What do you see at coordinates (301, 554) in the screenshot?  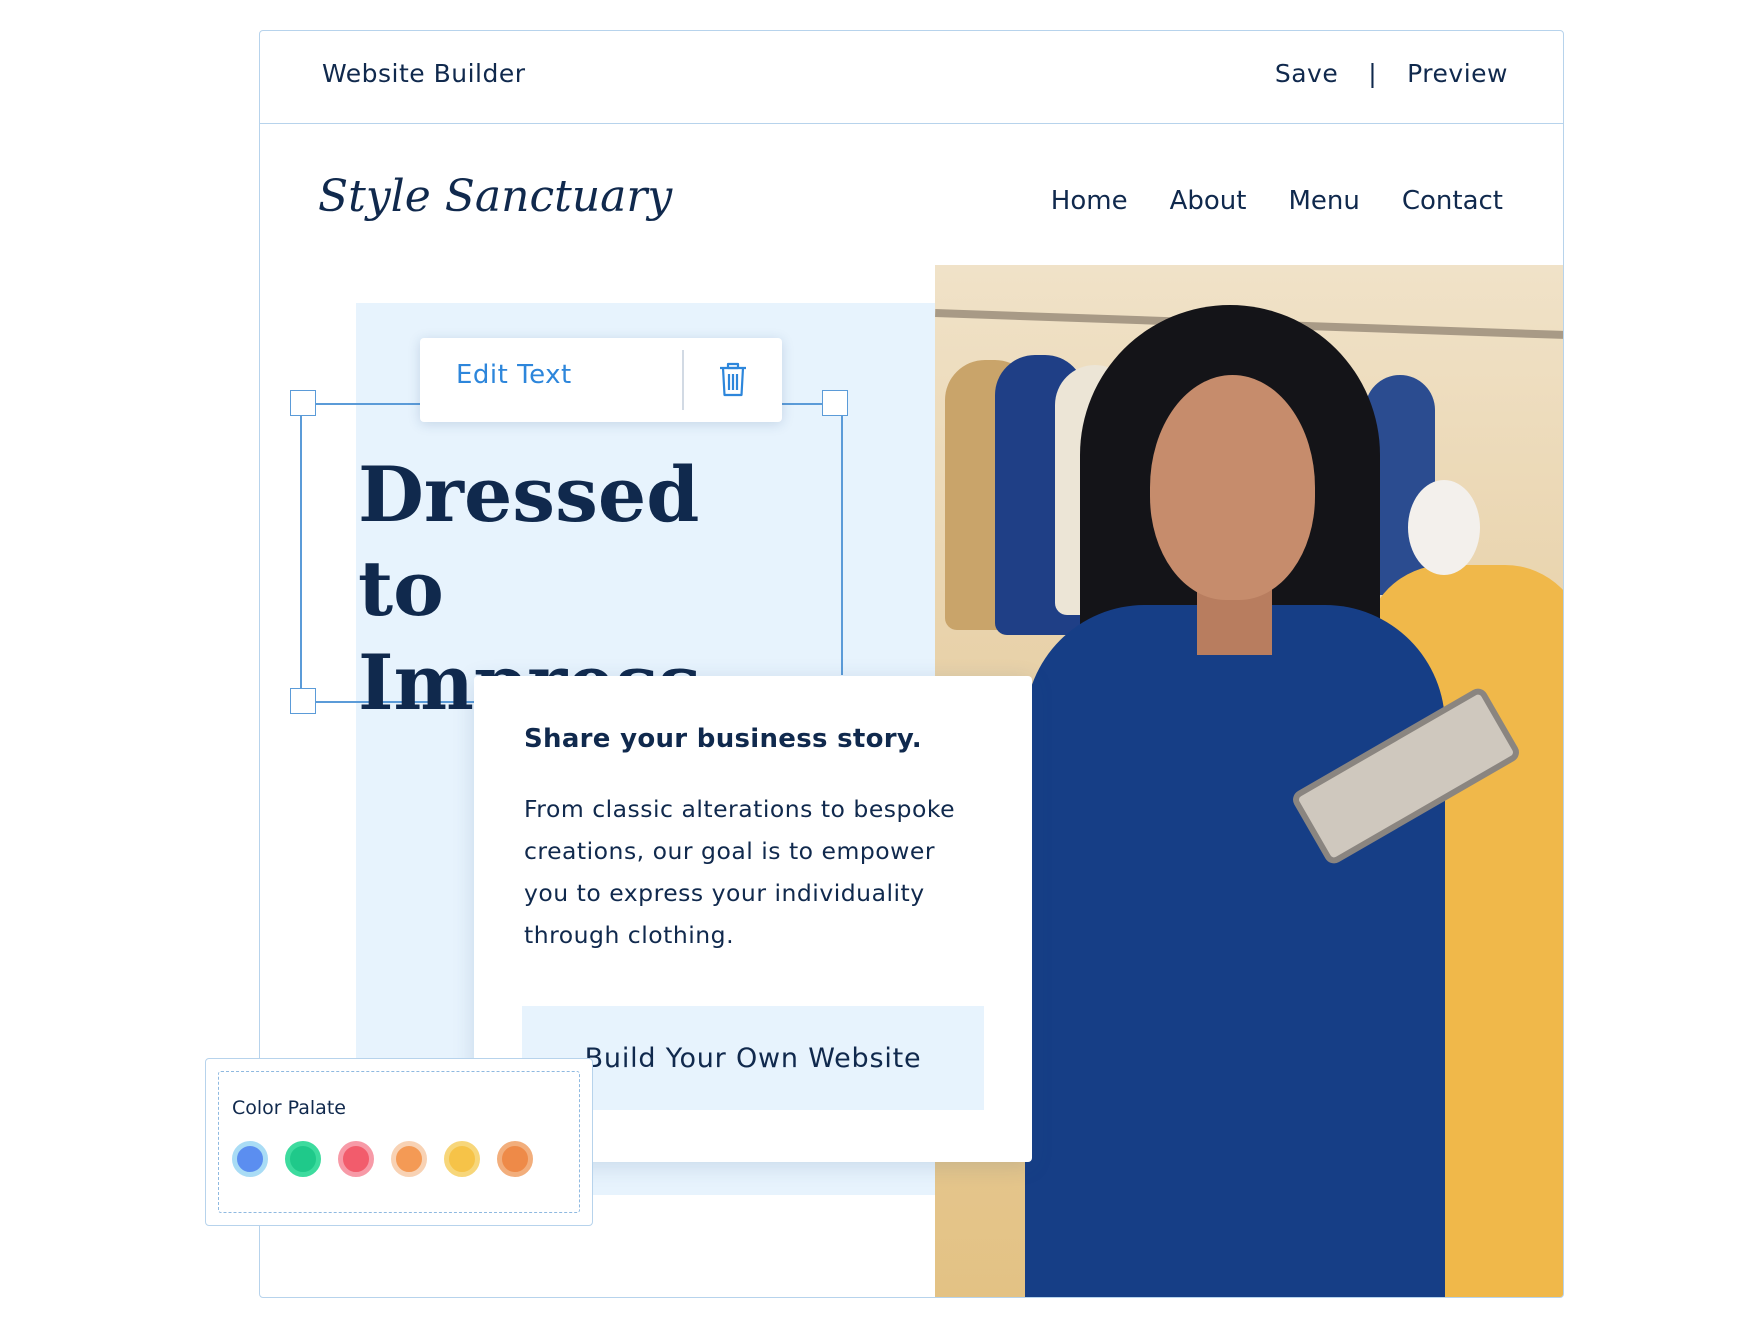 I see `selection-border-left` at bounding box center [301, 554].